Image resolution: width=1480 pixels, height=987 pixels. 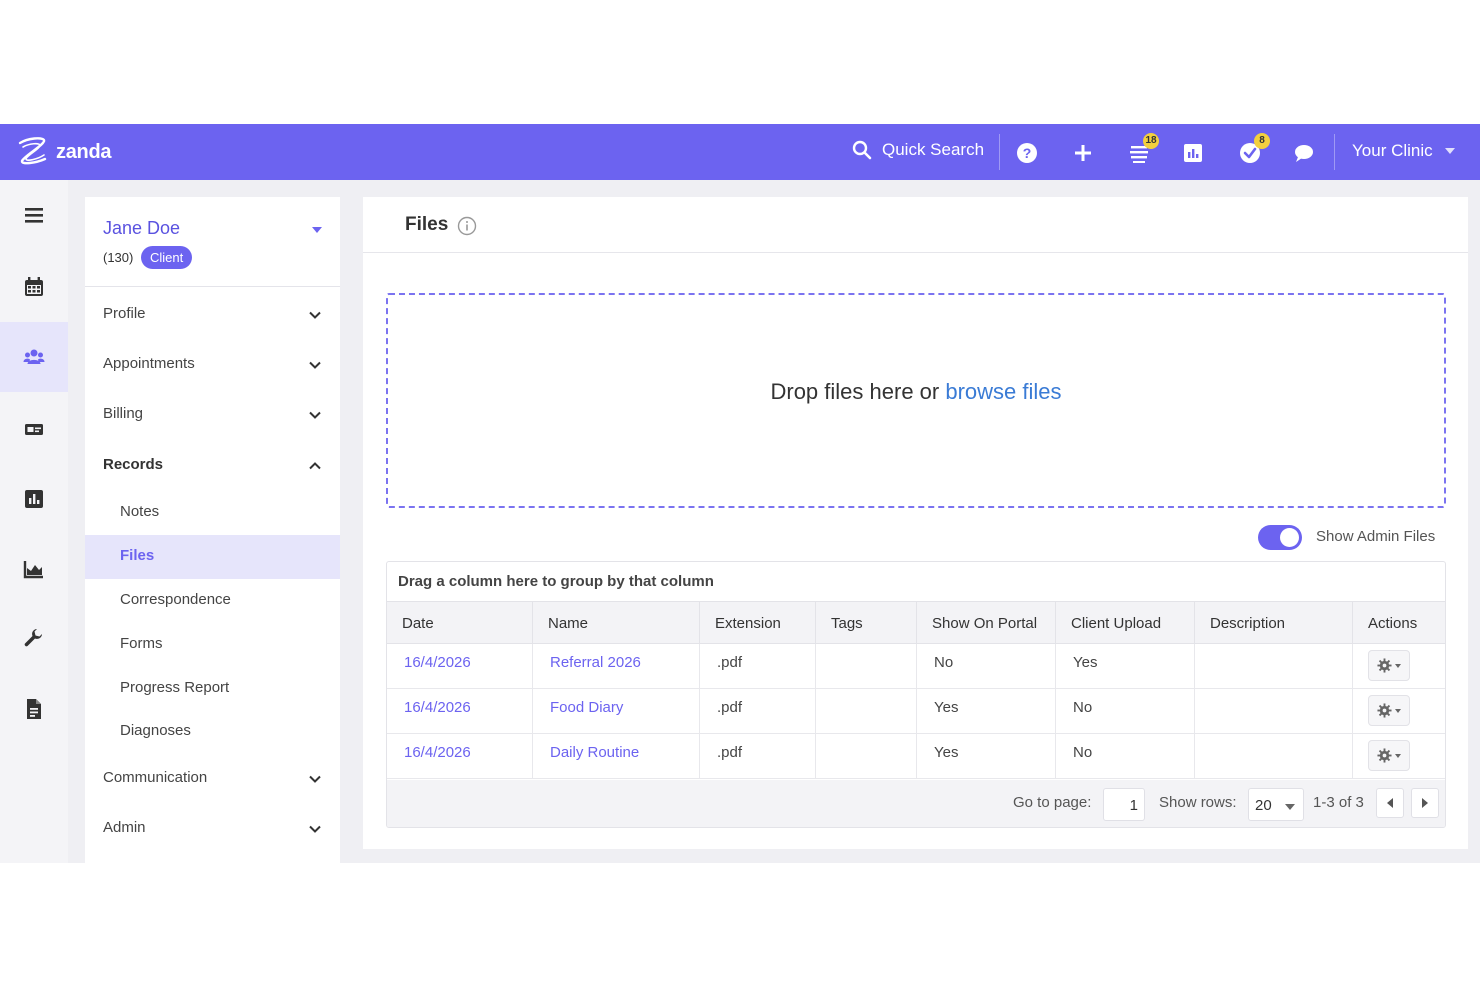 I want to click on nav-sub-label: Diagnoses, so click(x=155, y=730).